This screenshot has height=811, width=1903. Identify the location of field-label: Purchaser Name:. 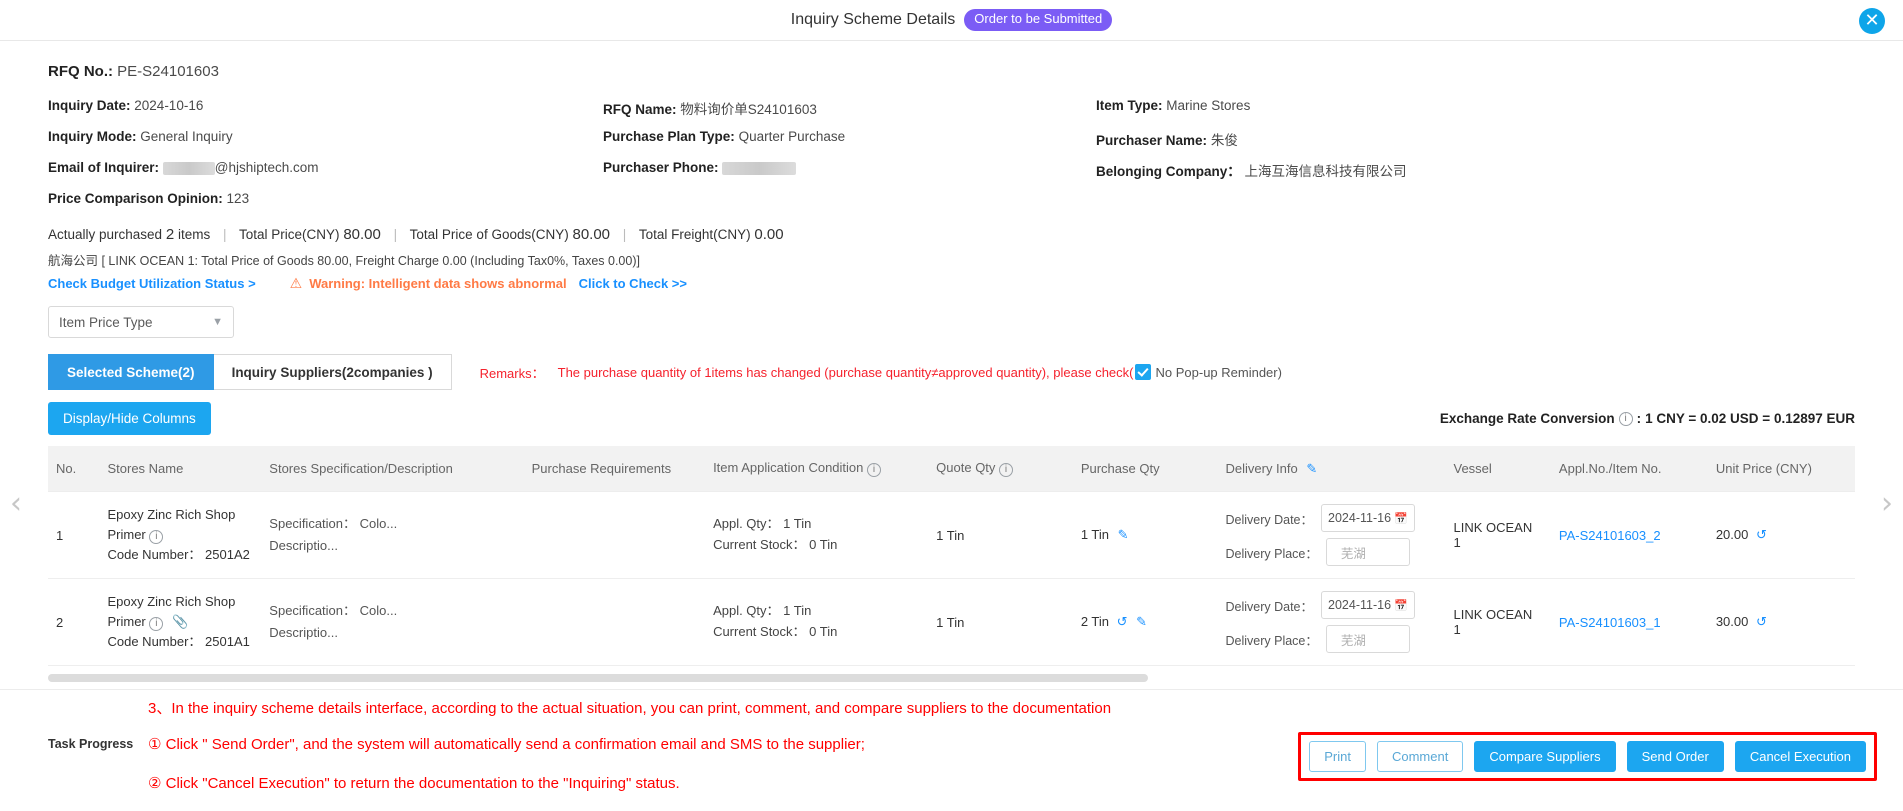
(1152, 140).